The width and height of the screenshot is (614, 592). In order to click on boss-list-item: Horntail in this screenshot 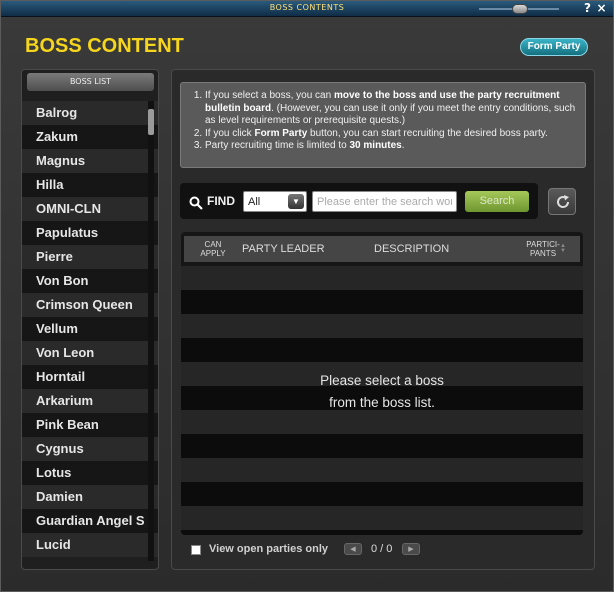, I will do `click(90, 377)`.